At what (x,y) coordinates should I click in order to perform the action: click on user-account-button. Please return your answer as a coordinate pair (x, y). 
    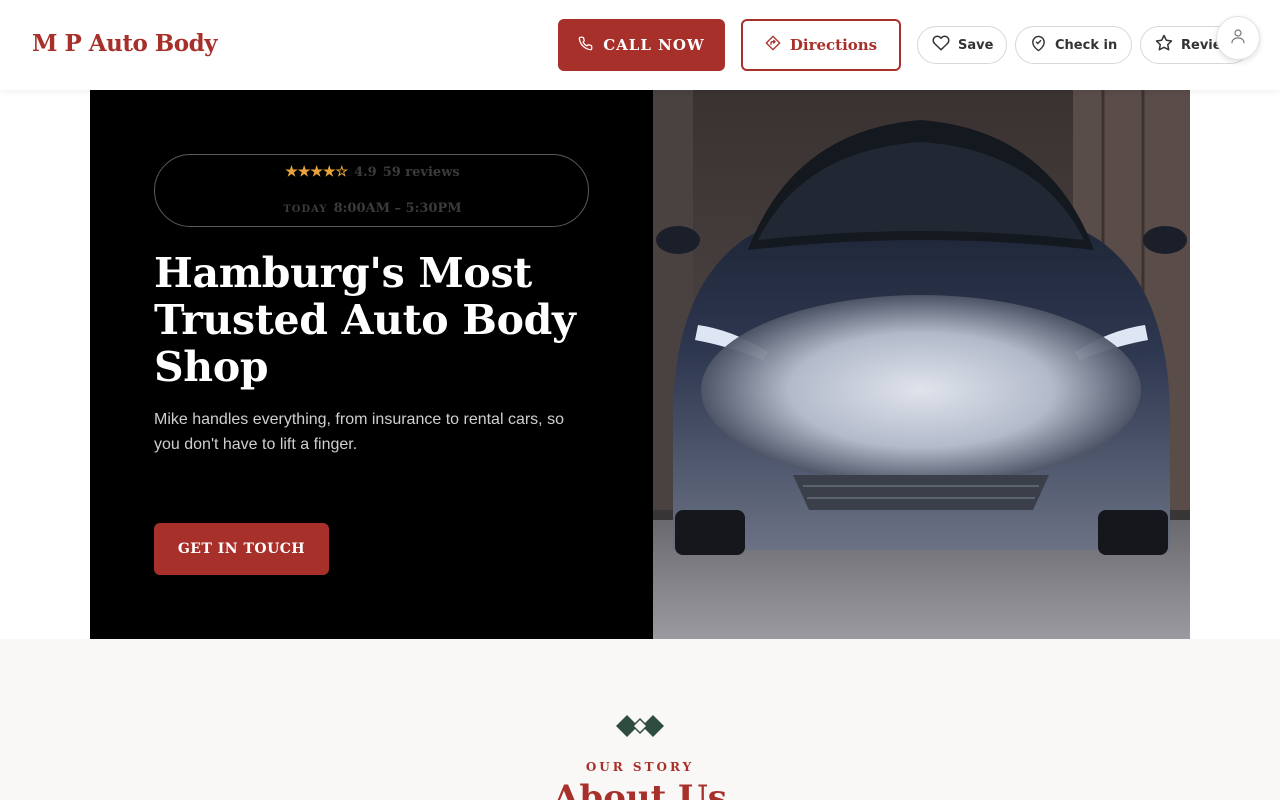
    Looking at the image, I should click on (1238, 38).